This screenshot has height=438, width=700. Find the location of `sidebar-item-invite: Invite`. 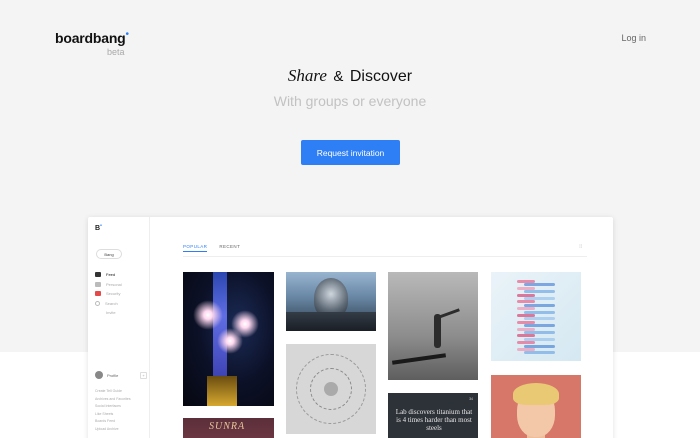

sidebar-item-invite: Invite is located at coordinates (108, 313).